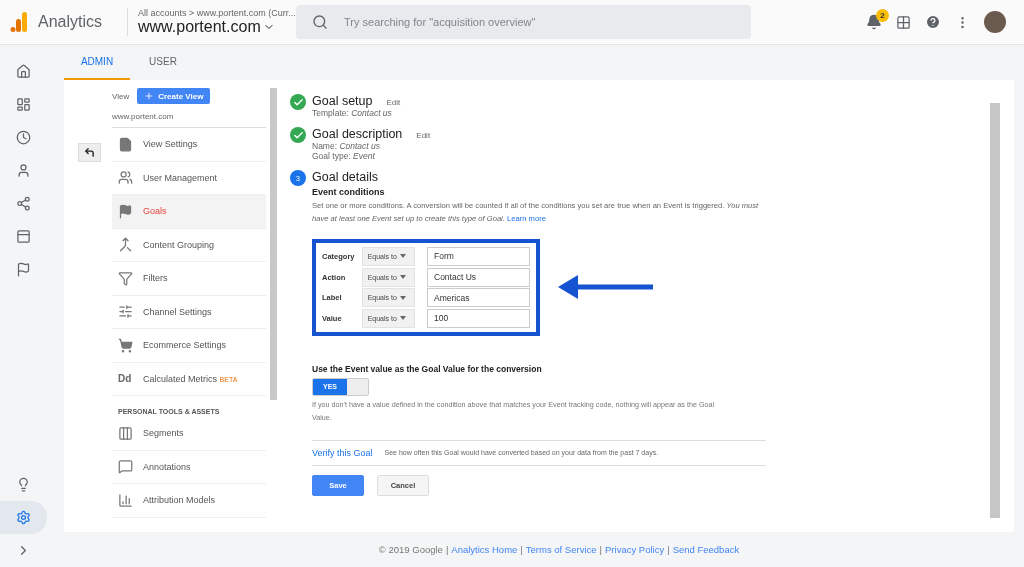  Describe the element at coordinates (125, 379) in the screenshot. I see `metrics-icon: Dd` at that location.